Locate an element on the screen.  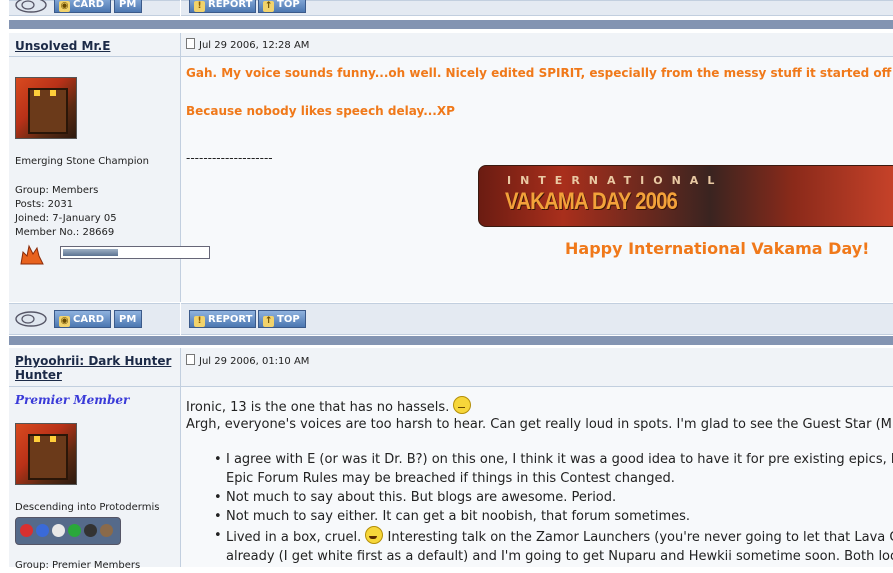
vakama-day-banner: INTERNATIONAL VAKAMA DAY 2006 is located at coordinates (685, 196).